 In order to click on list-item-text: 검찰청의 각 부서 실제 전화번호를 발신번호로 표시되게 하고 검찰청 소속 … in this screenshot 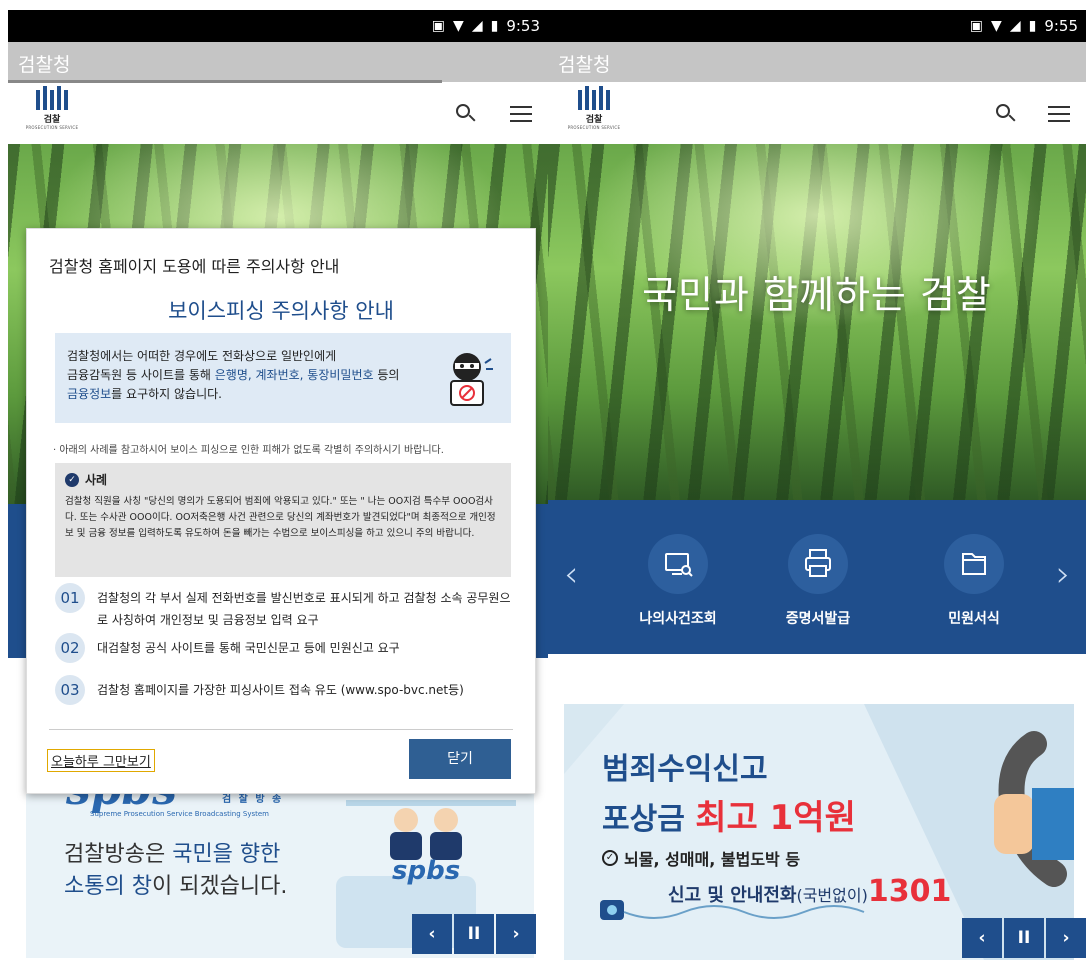, I will do `click(304, 609)`.